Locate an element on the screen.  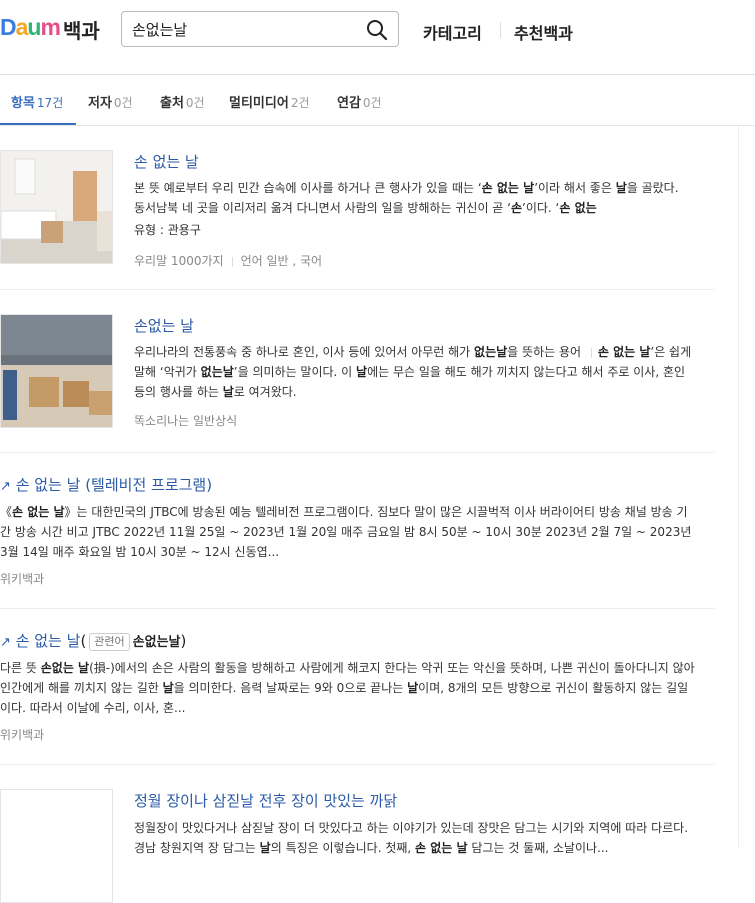
tab-label: 항목 is located at coordinates (23, 103).